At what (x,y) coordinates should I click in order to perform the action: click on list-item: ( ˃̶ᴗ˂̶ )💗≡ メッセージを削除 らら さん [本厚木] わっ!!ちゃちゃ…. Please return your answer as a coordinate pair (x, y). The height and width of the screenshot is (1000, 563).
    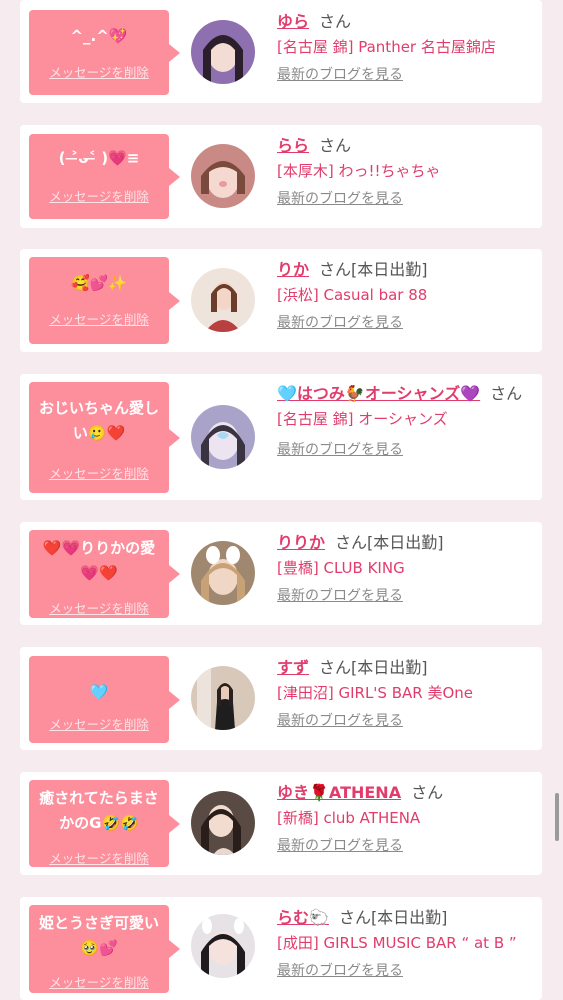
    Looking at the image, I should click on (281, 176).